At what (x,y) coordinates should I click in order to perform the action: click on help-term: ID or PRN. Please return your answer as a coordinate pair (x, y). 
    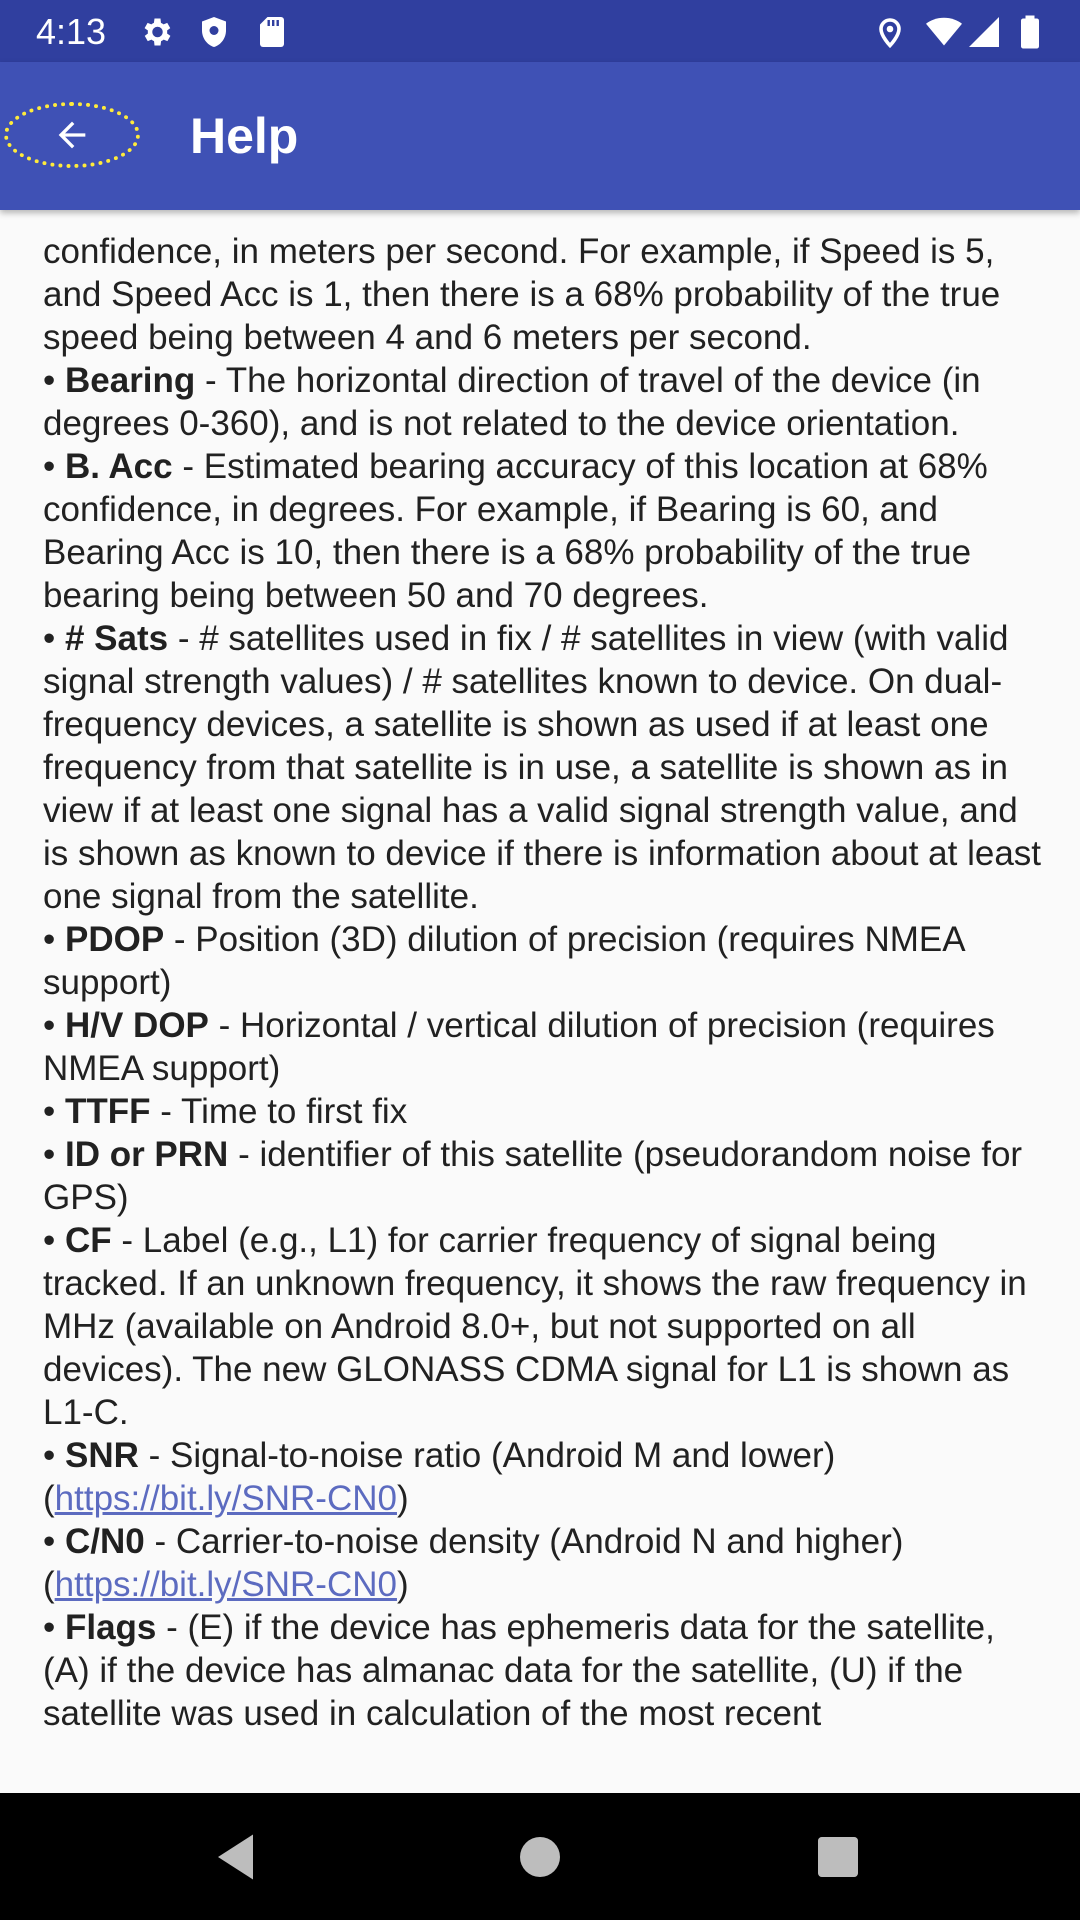
    Looking at the image, I should click on (146, 1154).